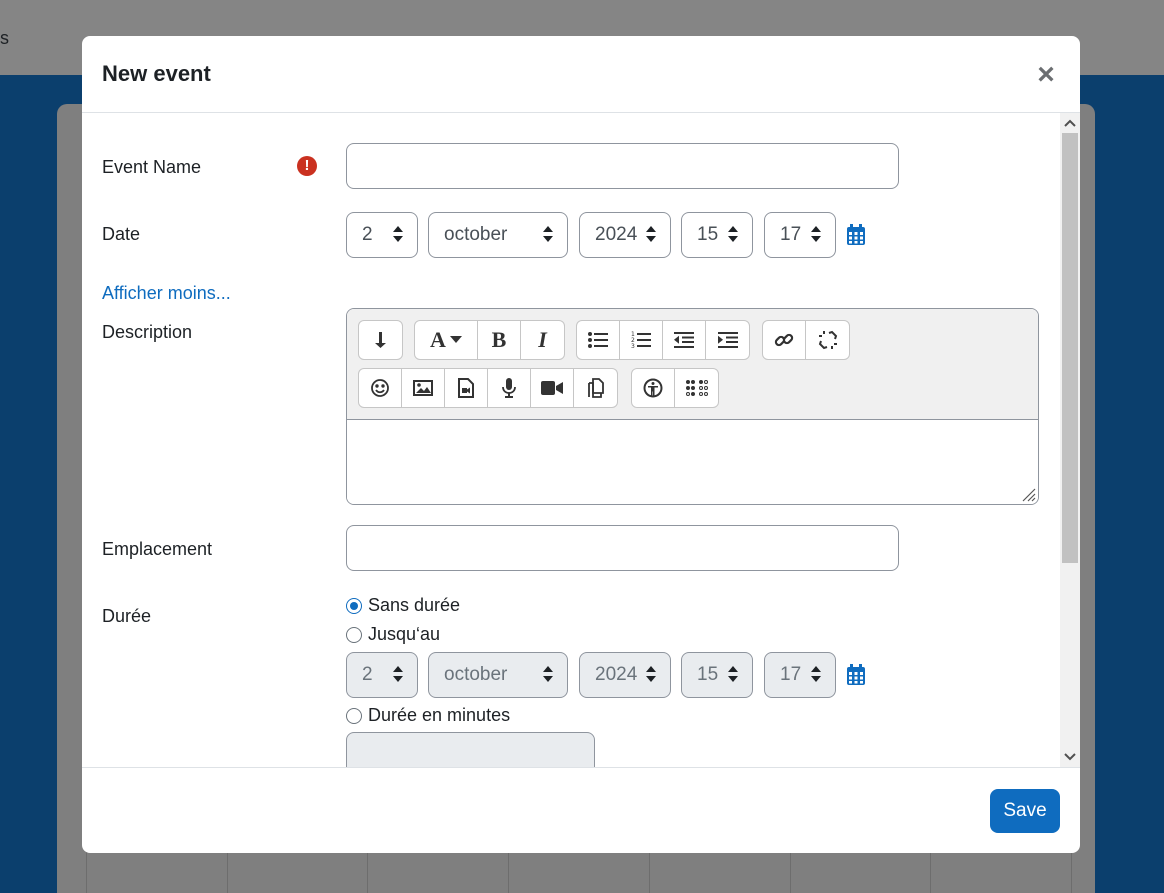  What do you see at coordinates (552, 388) in the screenshot?
I see `video-camera-icon` at bounding box center [552, 388].